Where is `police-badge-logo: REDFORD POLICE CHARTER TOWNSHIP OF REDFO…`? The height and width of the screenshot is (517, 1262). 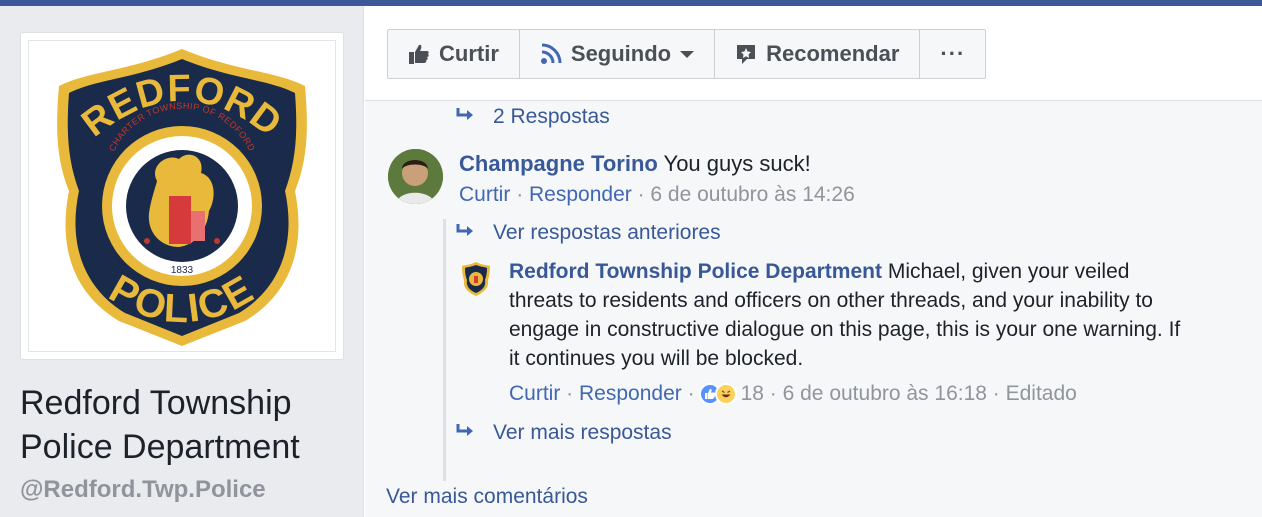 police-badge-logo: REDFORD POLICE CHARTER TOWNSHIP OF REDFO… is located at coordinates (182, 196).